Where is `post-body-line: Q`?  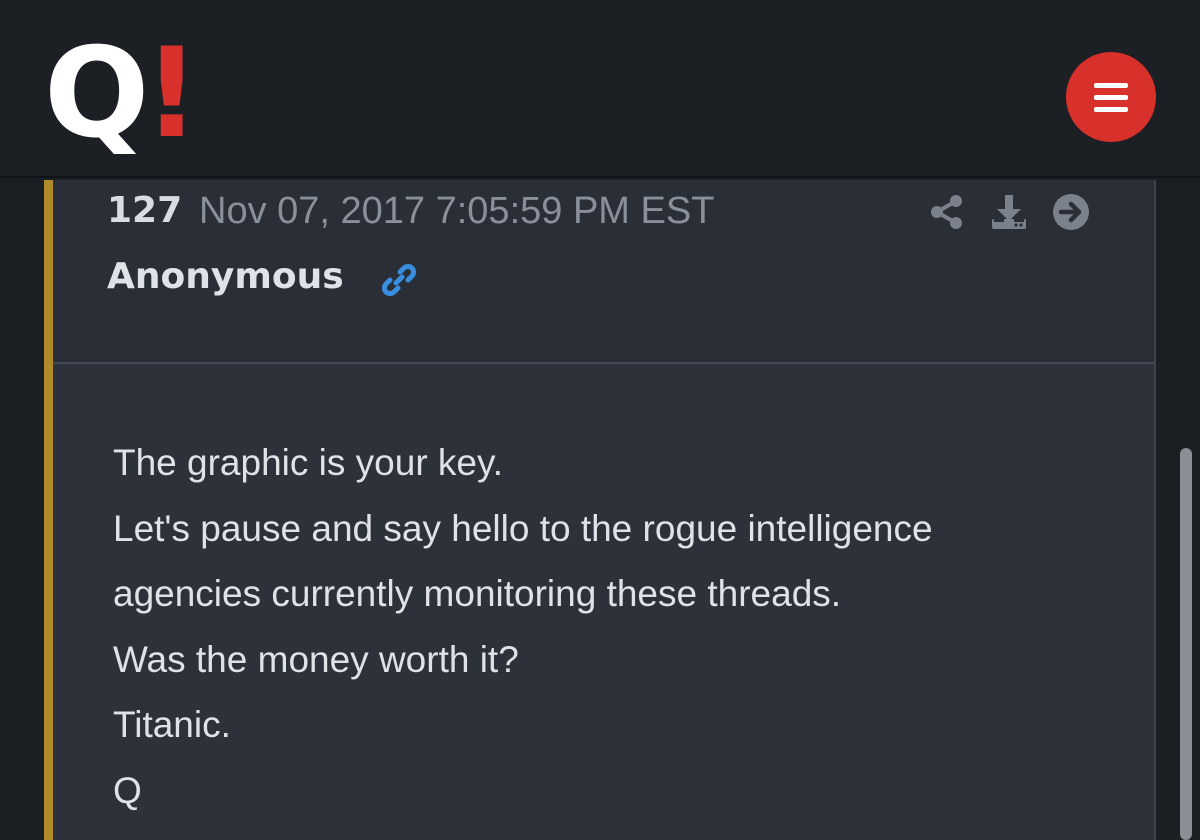
post-body-line: Q is located at coordinates (127, 790).